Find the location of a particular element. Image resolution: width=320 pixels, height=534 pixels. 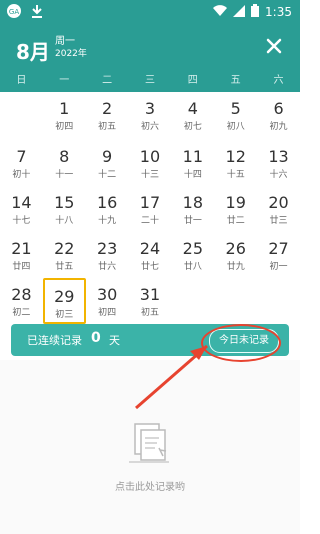

day-number: 18 is located at coordinates (193, 202).